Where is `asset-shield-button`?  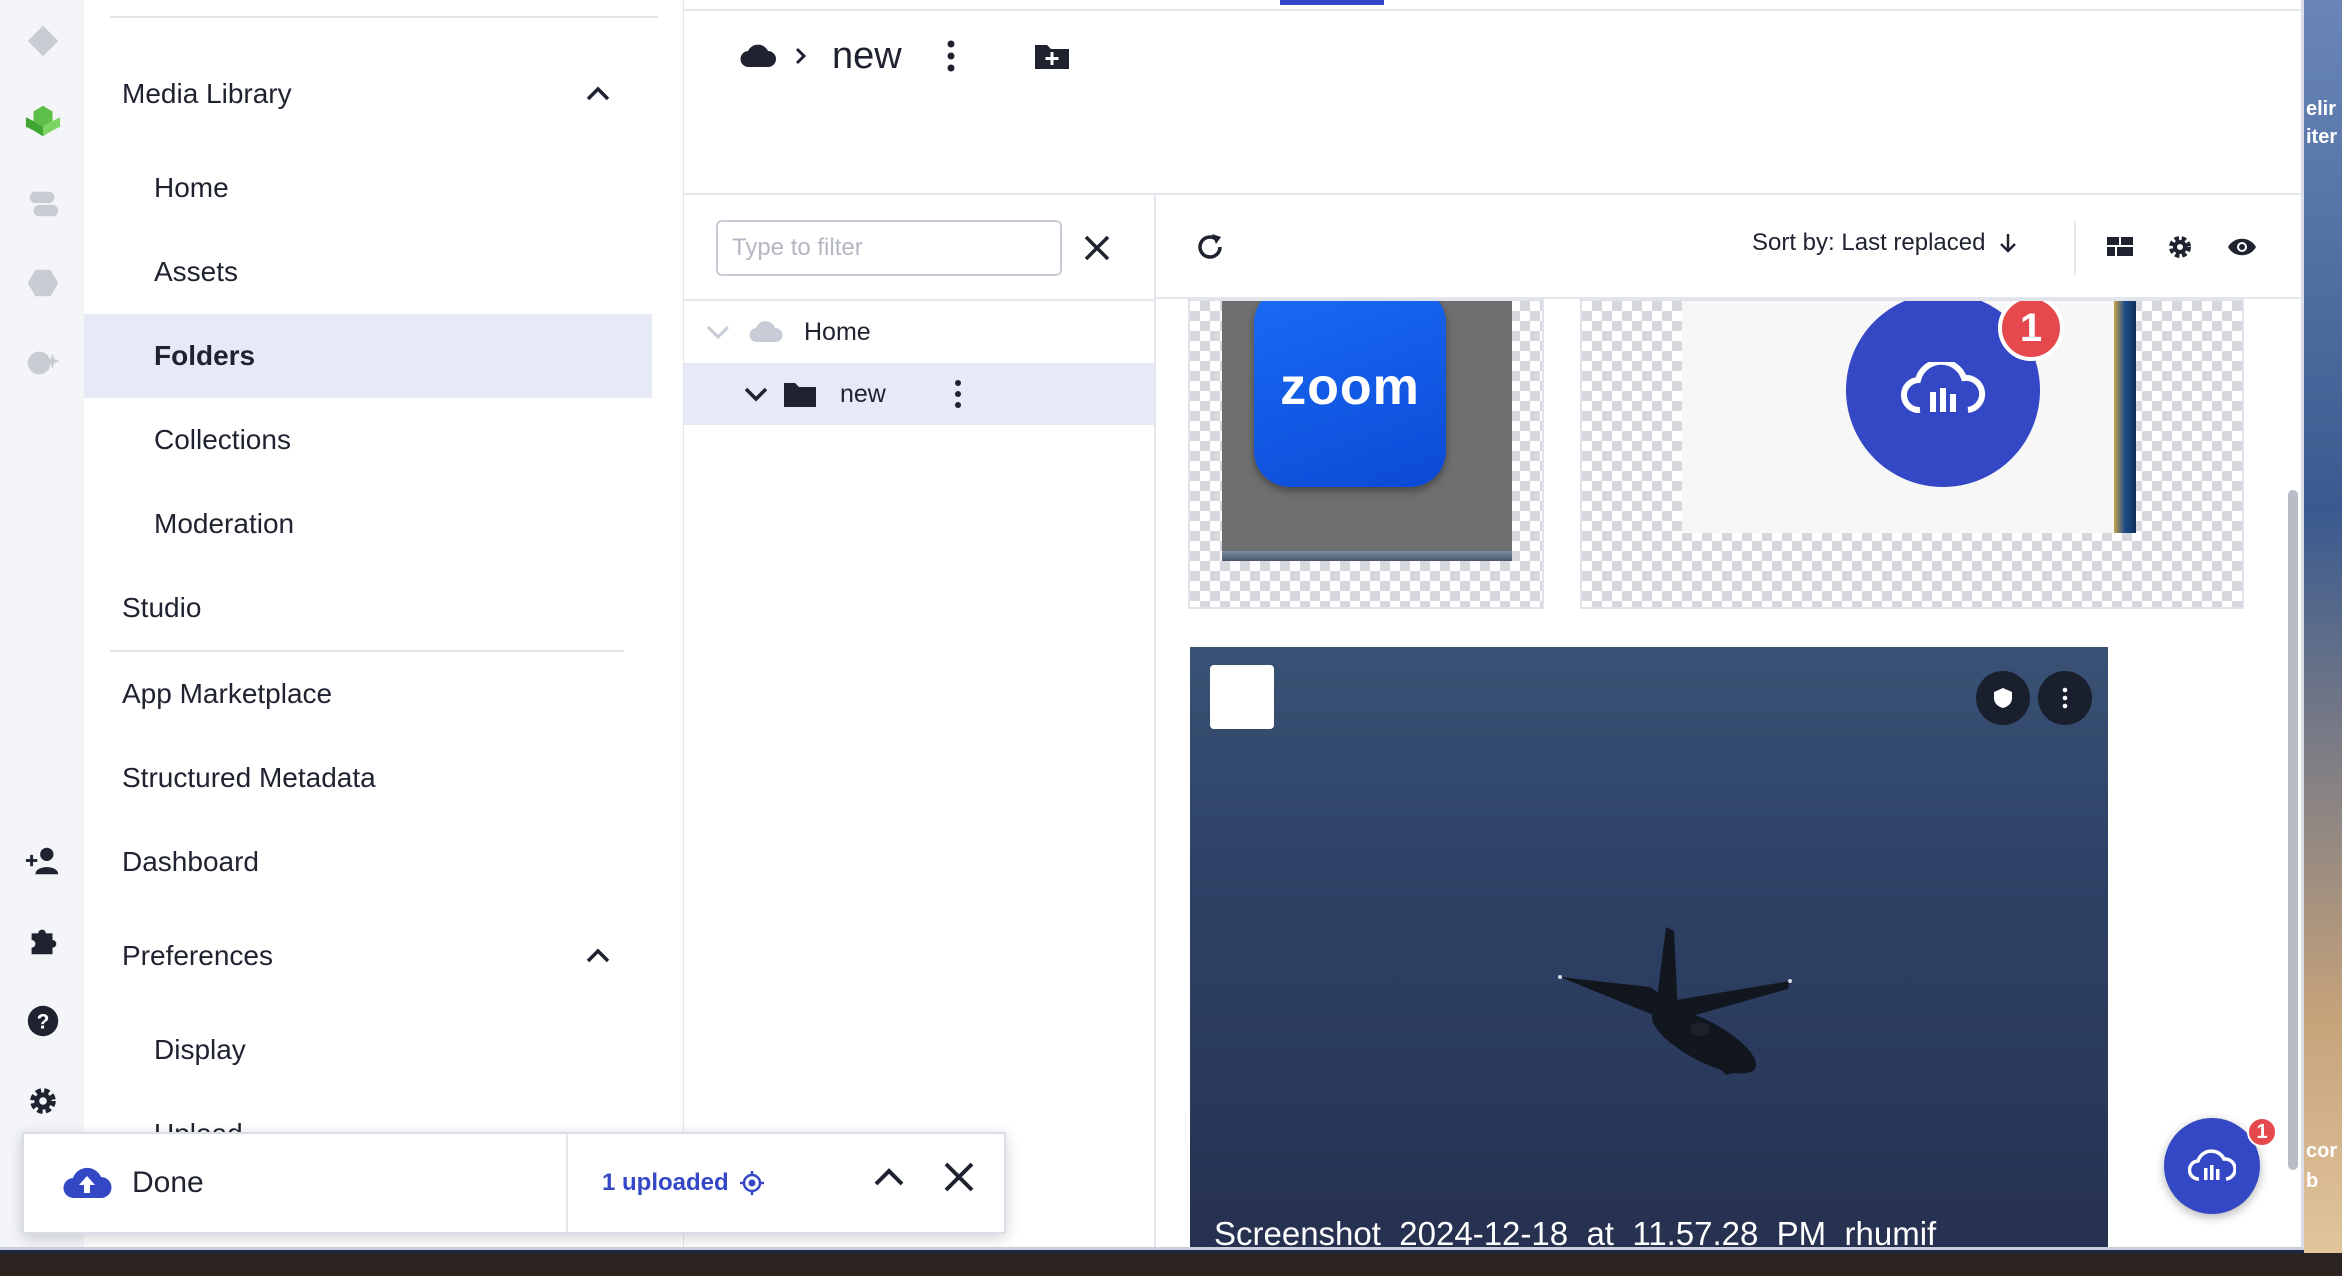
asset-shield-button is located at coordinates (2003, 698).